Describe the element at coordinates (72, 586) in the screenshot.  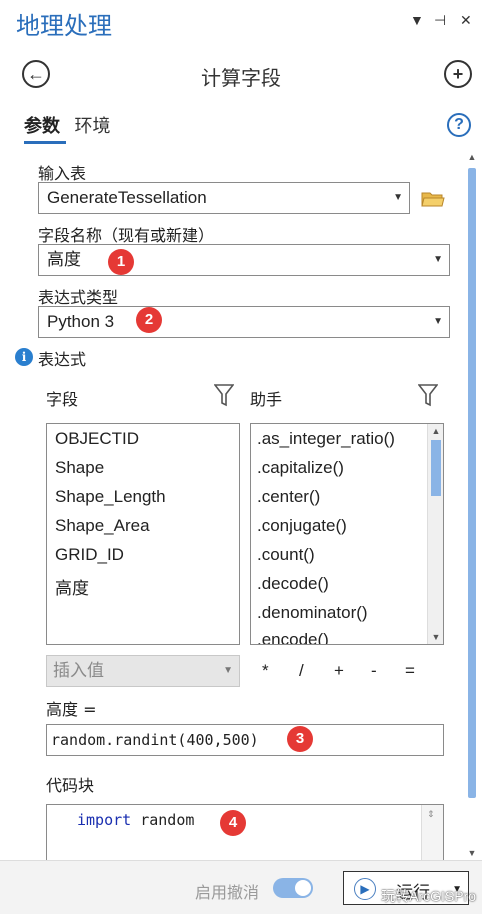
I see `list-item: 高度` at that location.